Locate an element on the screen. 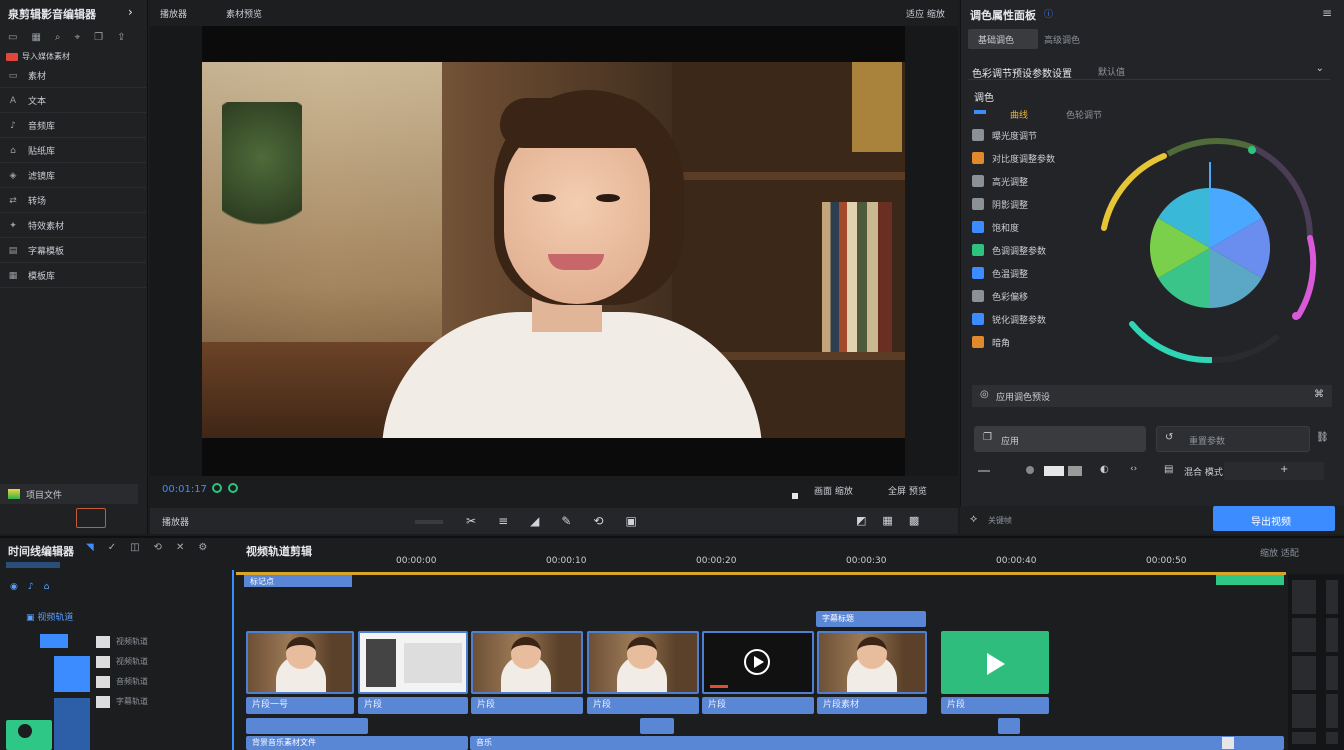  color-adjust-row: 高光调整 is located at coordinates (1000, 181).